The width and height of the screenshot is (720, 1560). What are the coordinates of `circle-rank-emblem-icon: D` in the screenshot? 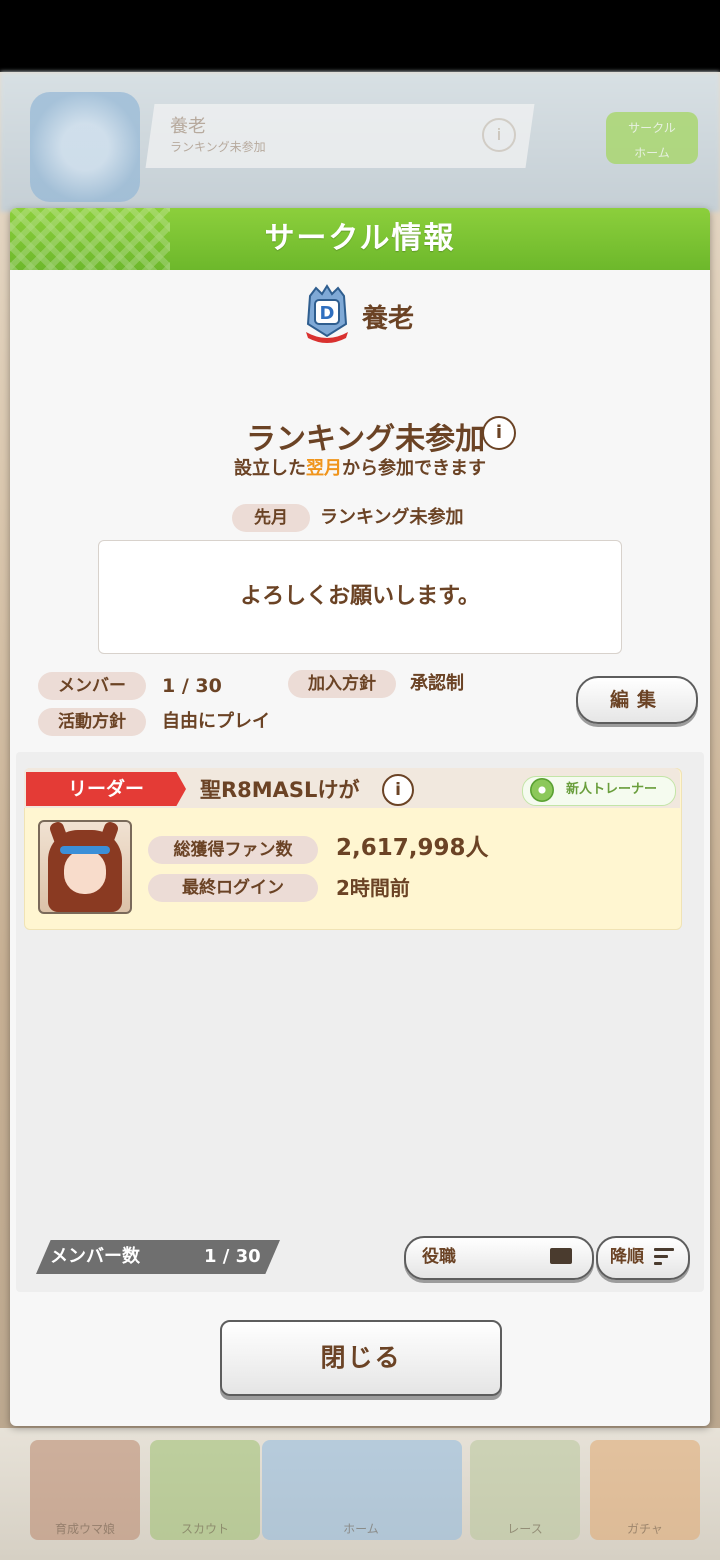 It's located at (327, 313).